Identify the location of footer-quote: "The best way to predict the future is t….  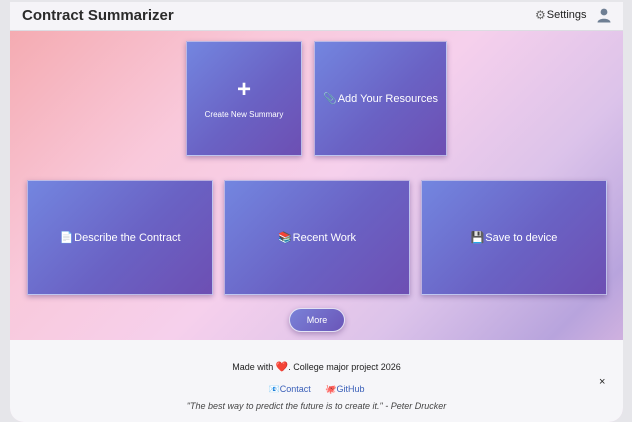
(316, 406).